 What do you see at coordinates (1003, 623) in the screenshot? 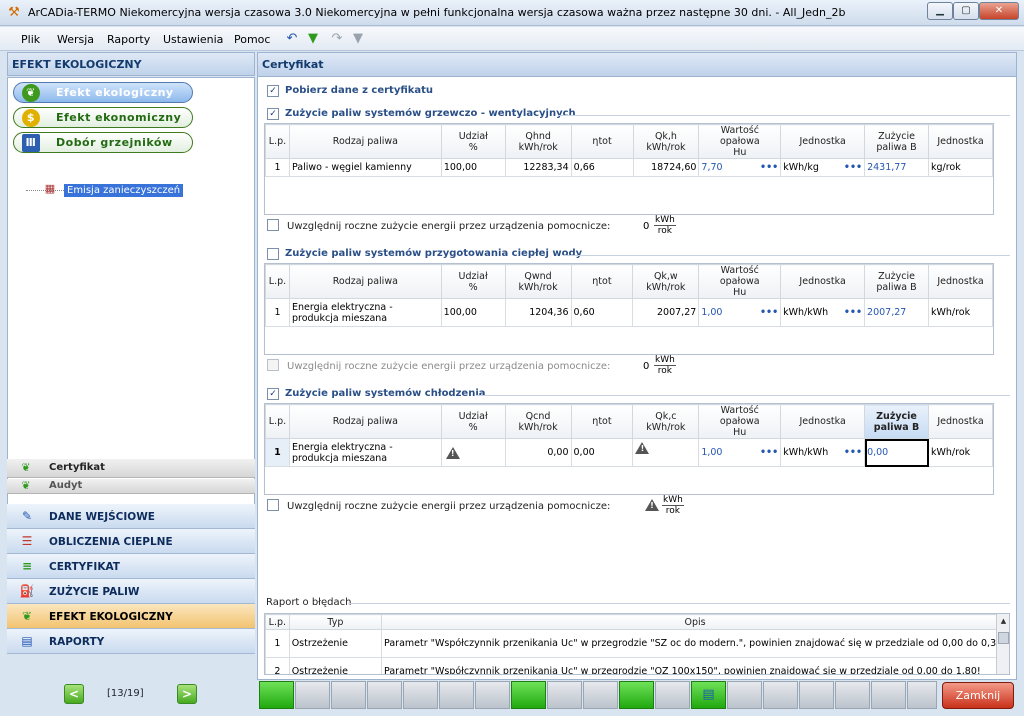
I see `scroll-up-icon: ▲` at bounding box center [1003, 623].